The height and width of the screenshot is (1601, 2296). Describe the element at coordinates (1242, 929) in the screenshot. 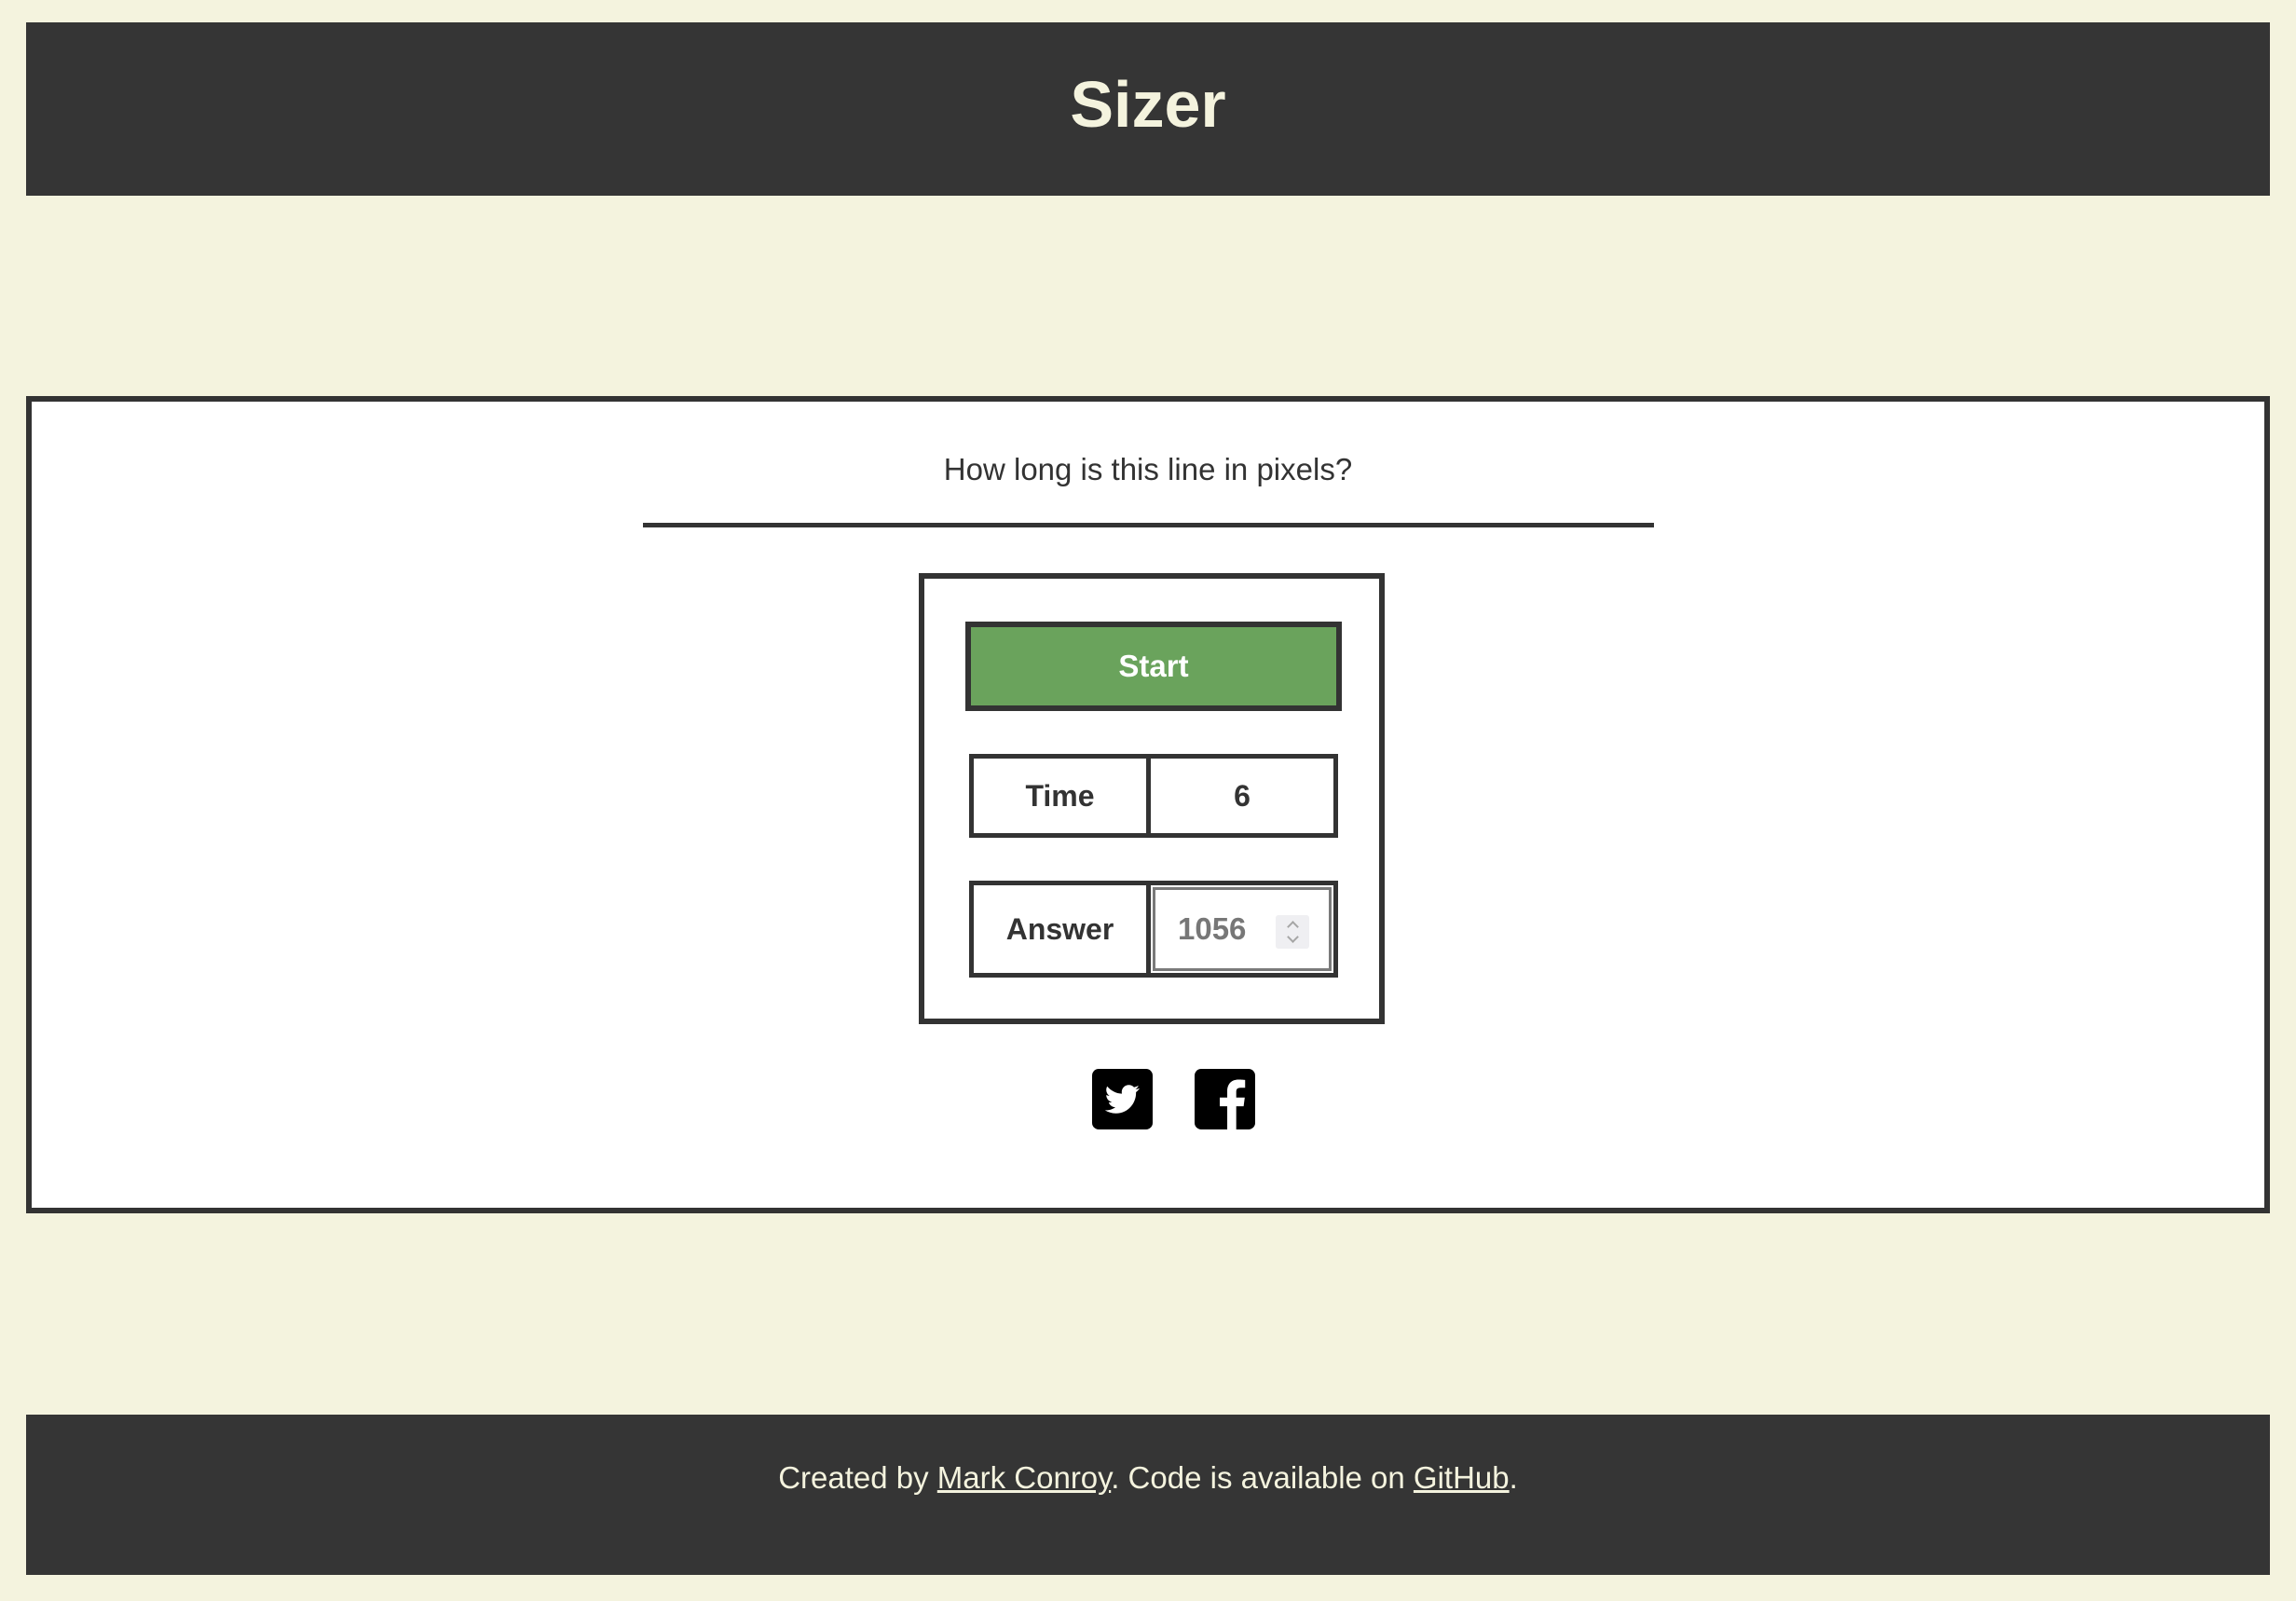

I see `answer-cell` at that location.